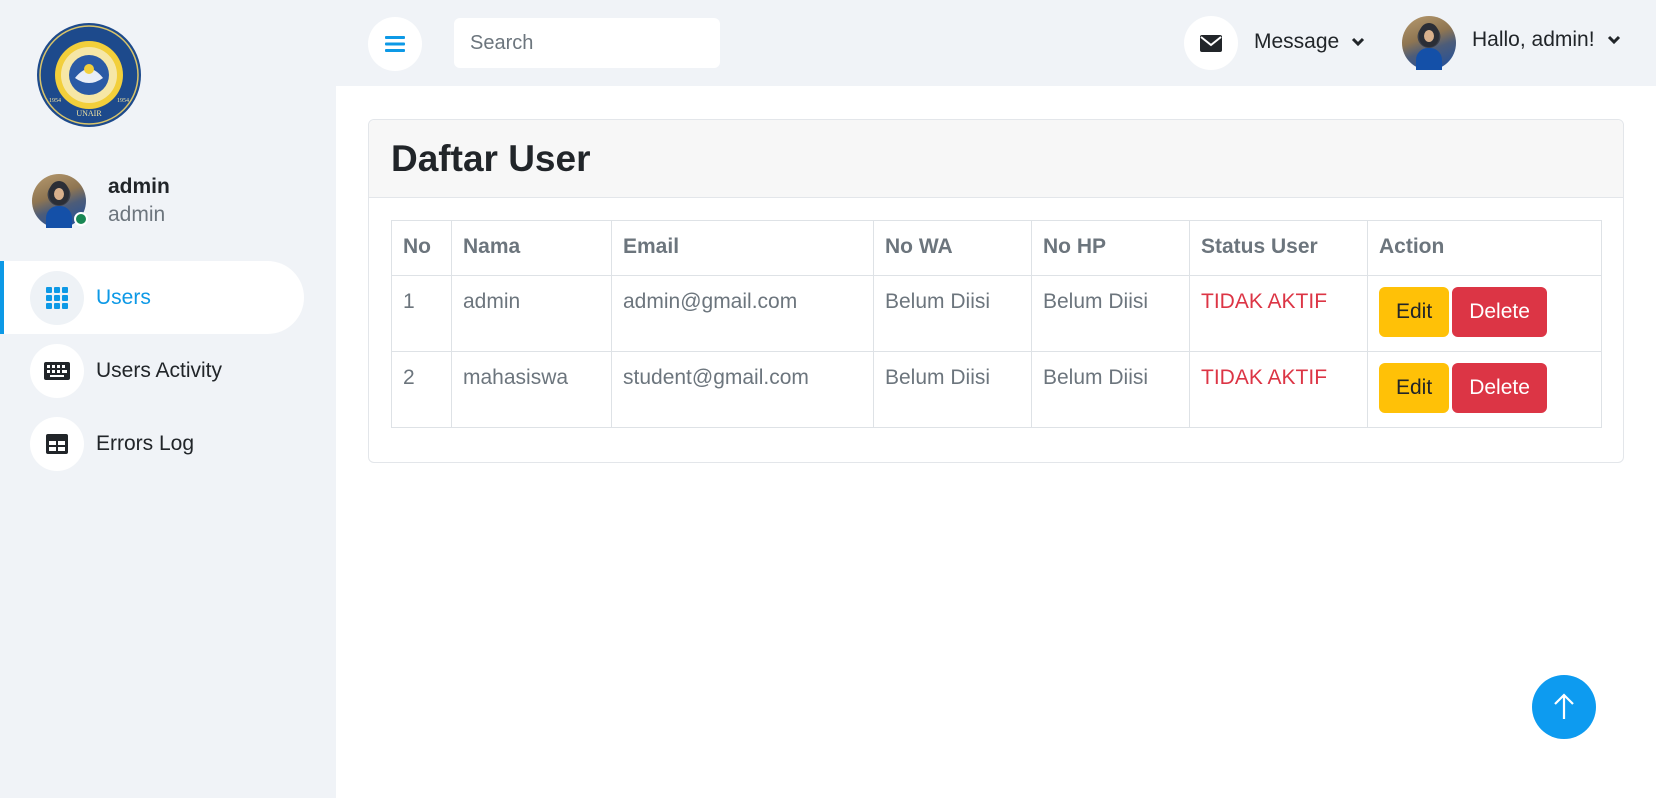  I want to click on cell-email: admin@gmail.com, so click(742, 313).